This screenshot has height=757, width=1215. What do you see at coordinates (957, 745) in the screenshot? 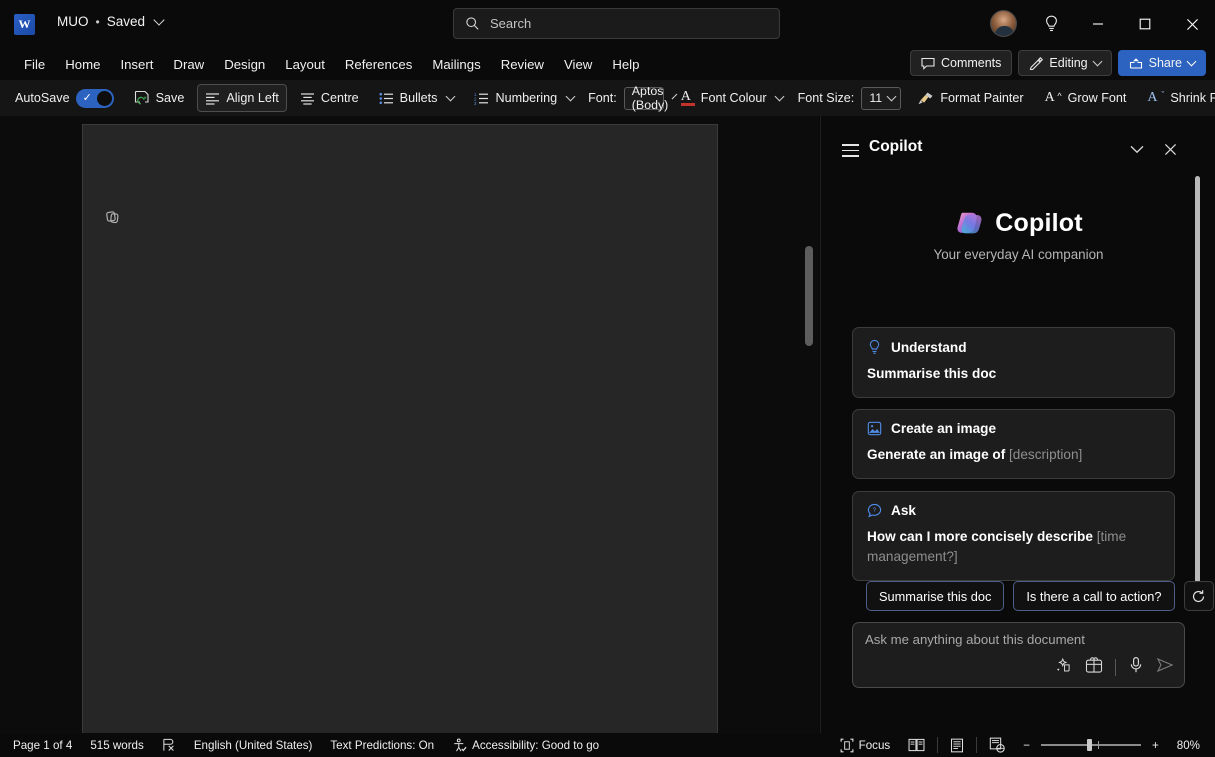
I see `print-layout-button` at bounding box center [957, 745].